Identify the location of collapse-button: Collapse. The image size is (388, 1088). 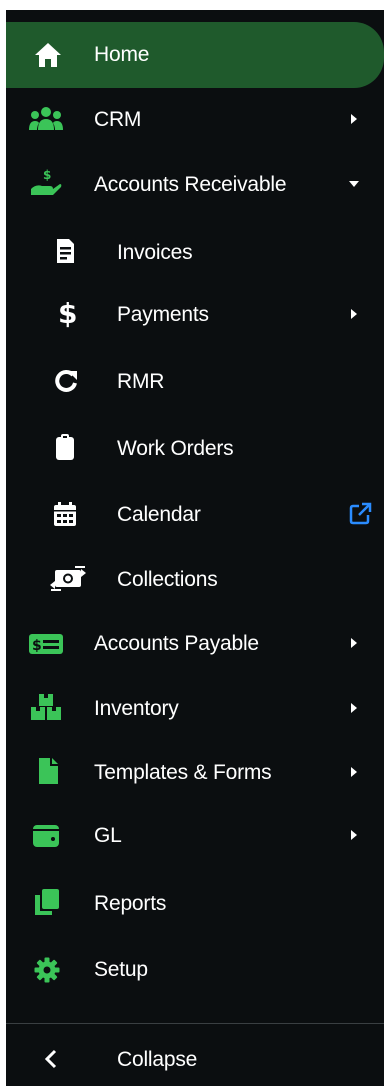
(195, 1059).